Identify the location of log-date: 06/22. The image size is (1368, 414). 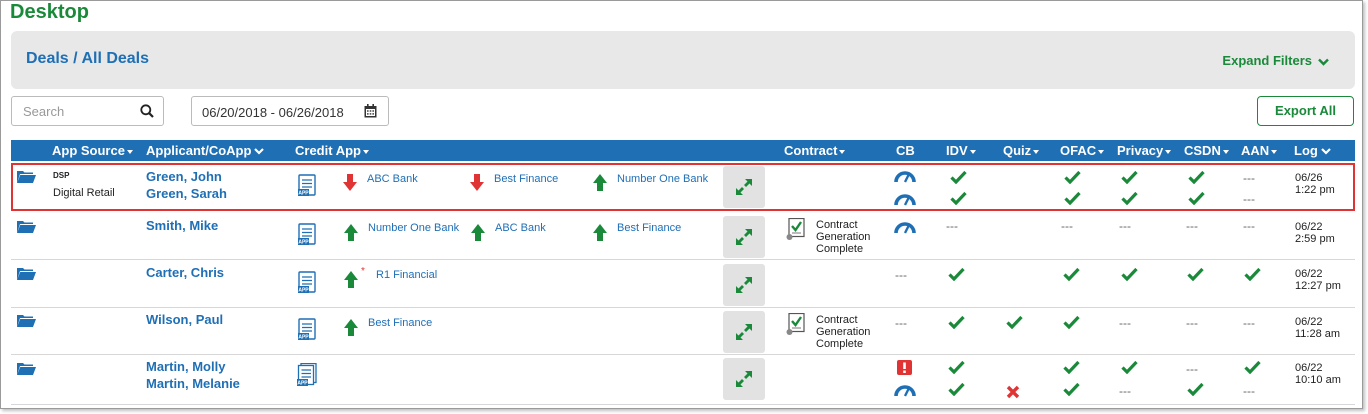
(1309, 227).